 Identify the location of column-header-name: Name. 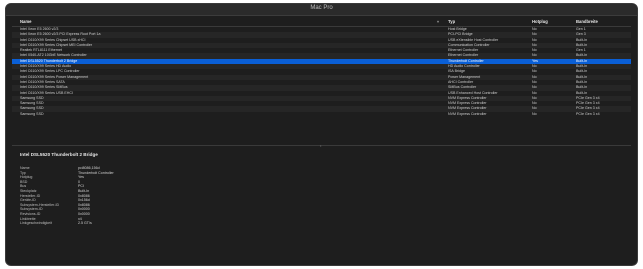
(225, 22).